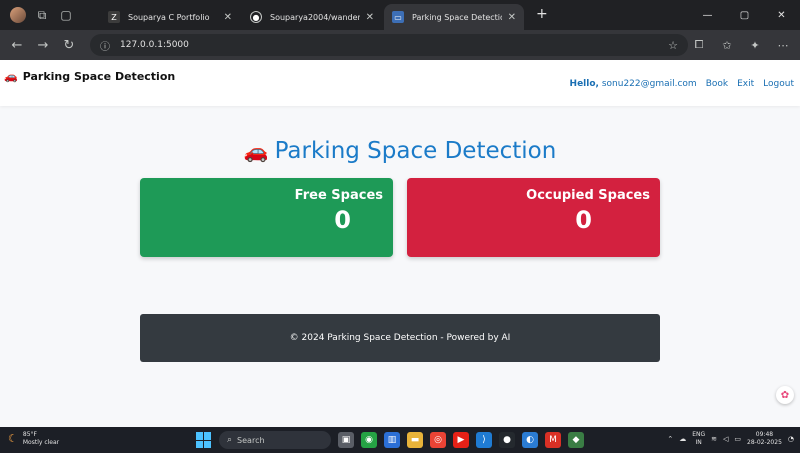 Image resolution: width=800 pixels, height=453 pixels. What do you see at coordinates (251, 440) in the screenshot?
I see `search-placeholder: Search` at bounding box center [251, 440].